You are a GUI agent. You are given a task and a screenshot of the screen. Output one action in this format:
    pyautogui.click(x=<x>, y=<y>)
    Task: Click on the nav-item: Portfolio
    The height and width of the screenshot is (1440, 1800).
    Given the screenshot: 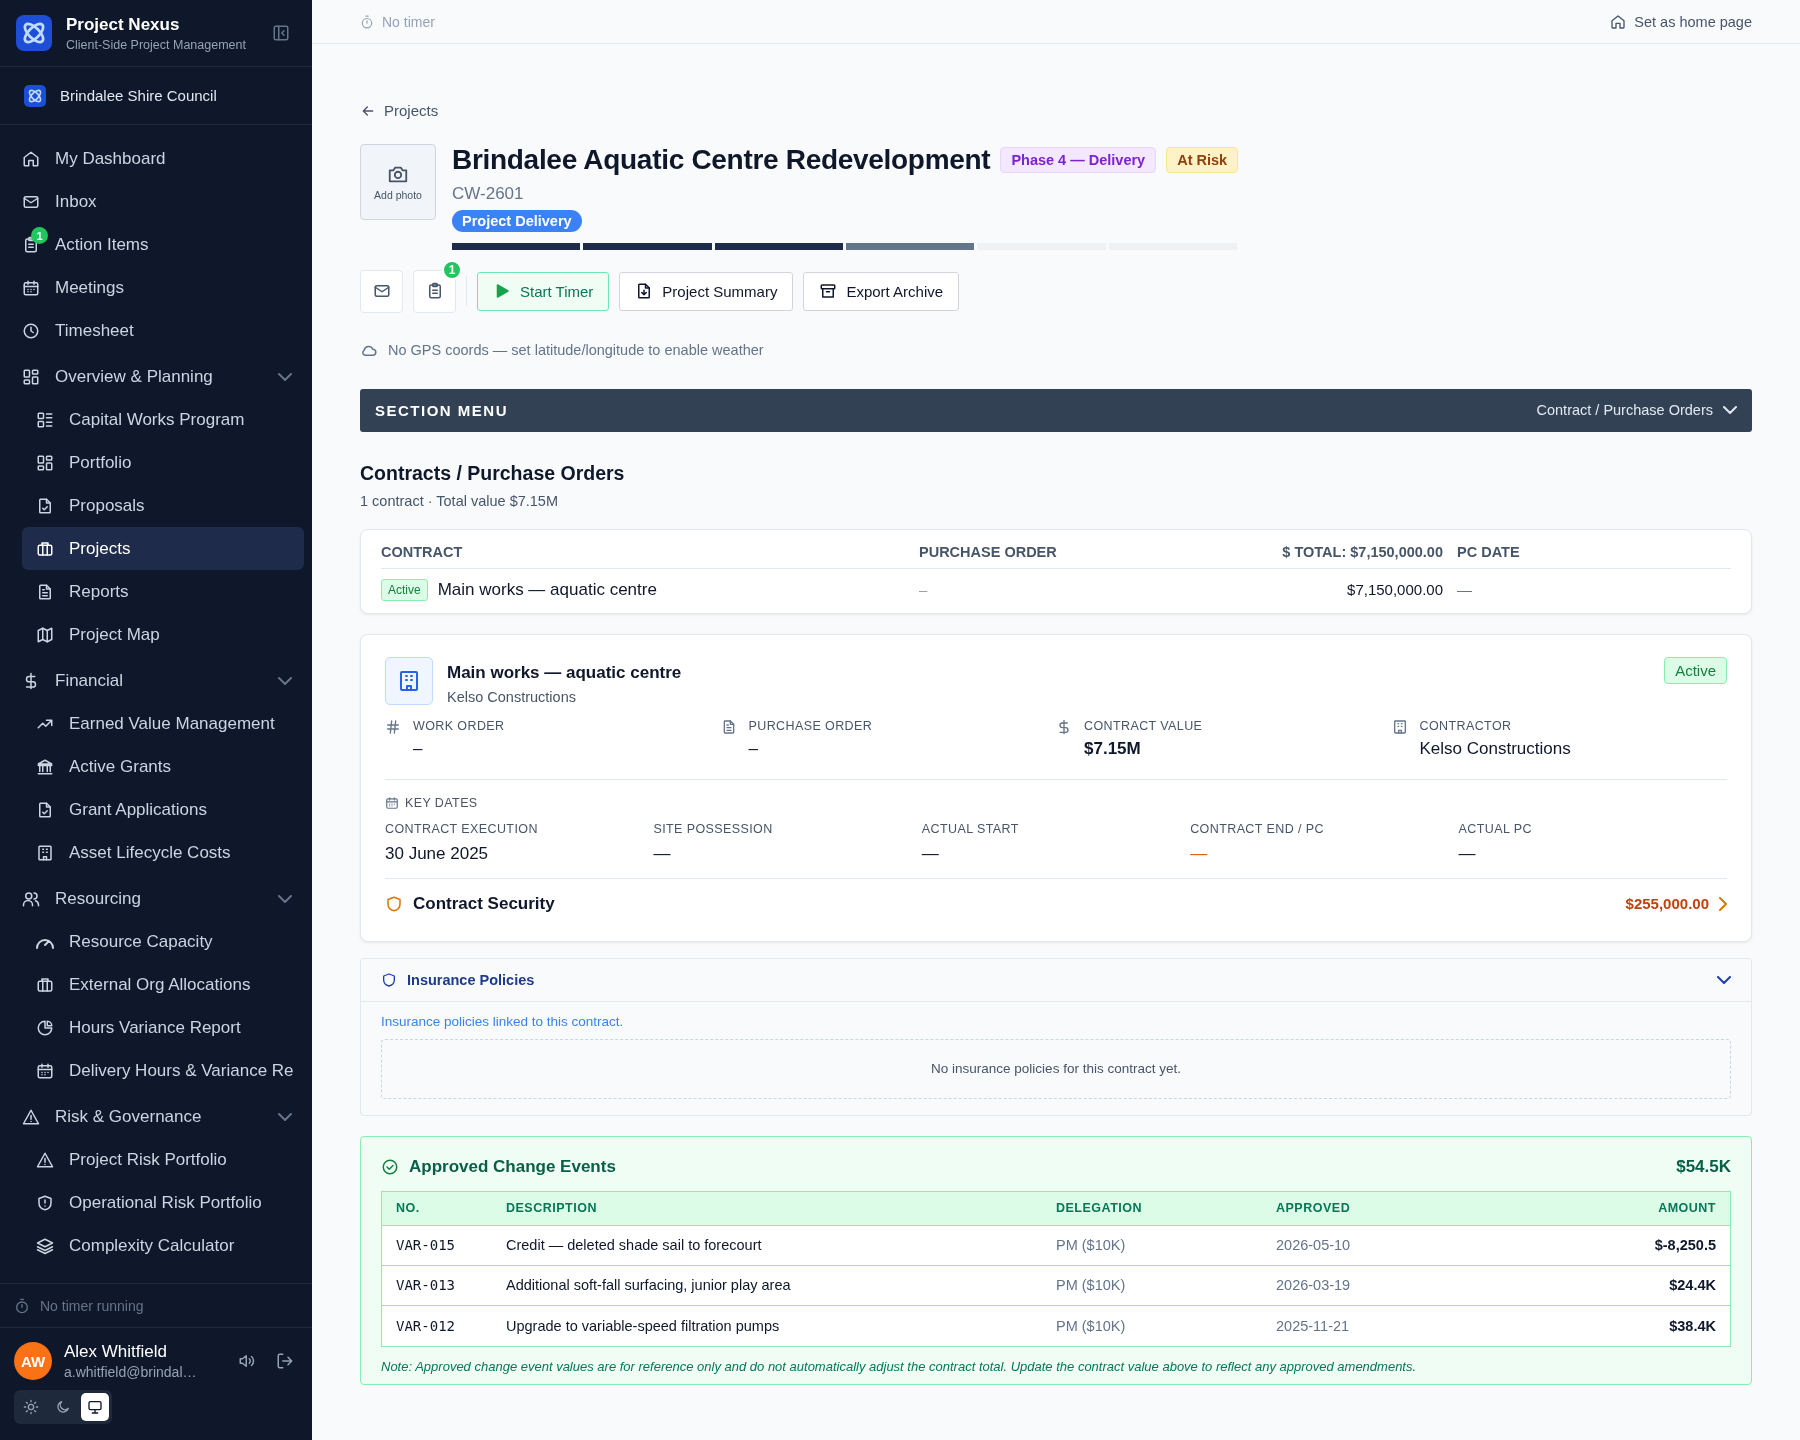 What is the action you would take?
    pyautogui.click(x=163, y=462)
    